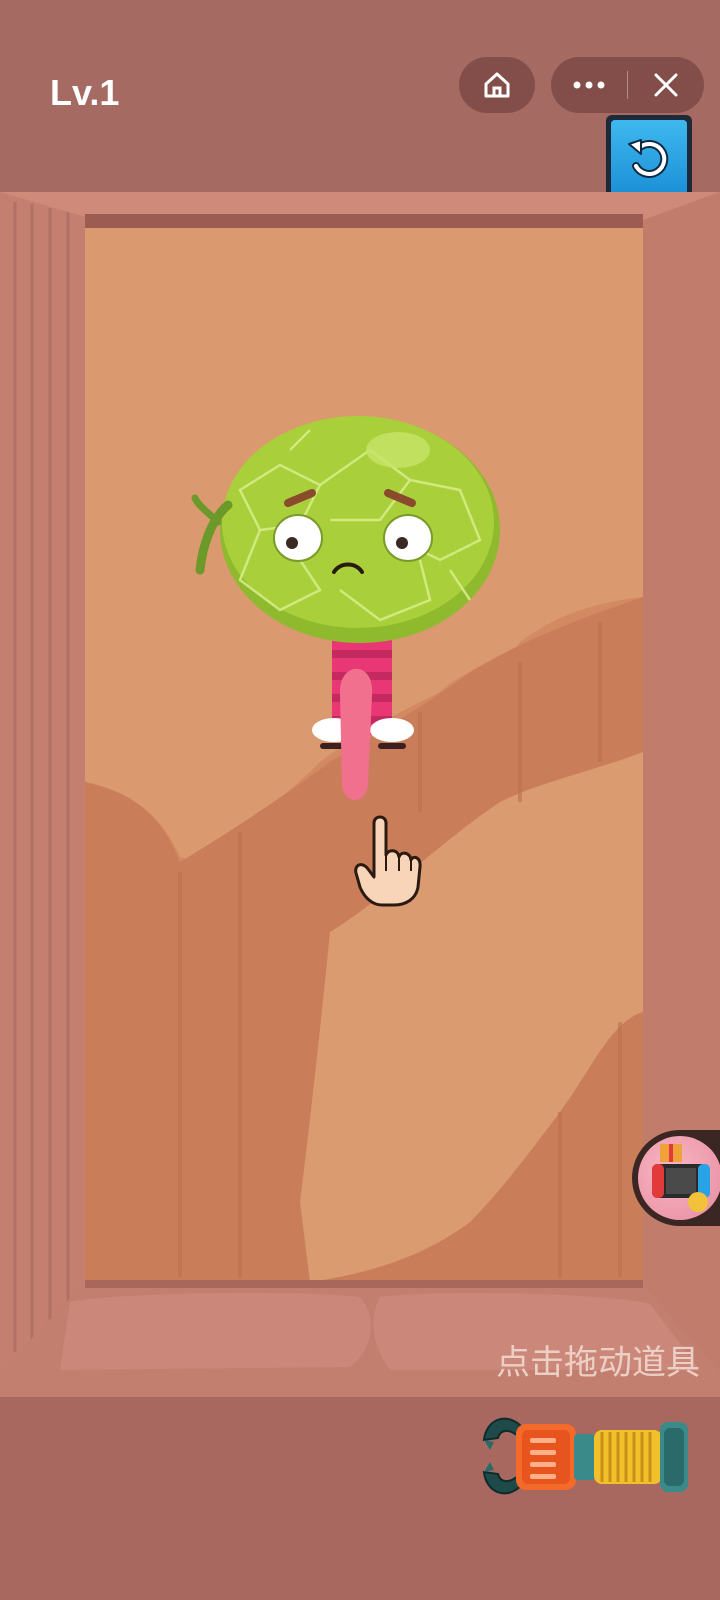 This screenshot has width=720, height=1600. I want to click on pointing-hand-icon, so click(389, 862).